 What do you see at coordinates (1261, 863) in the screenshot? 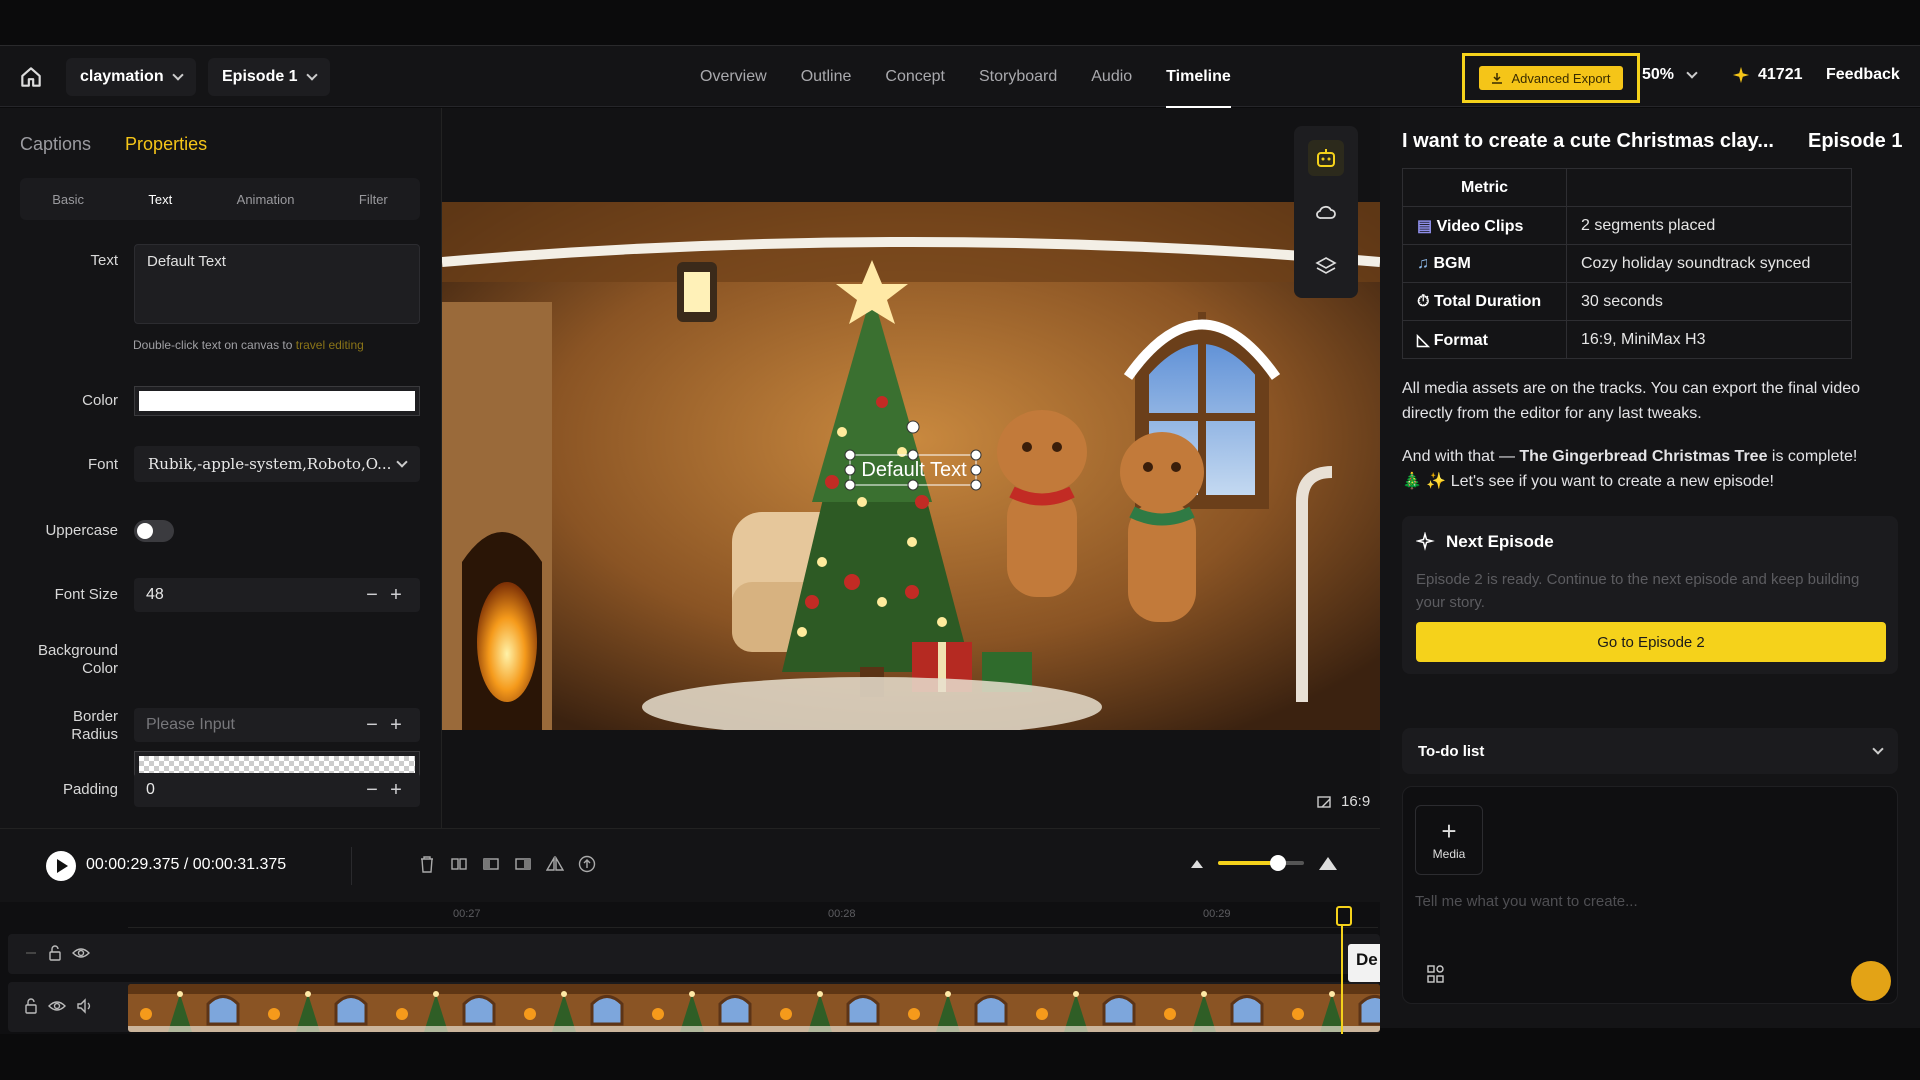
I see `zoom-slider` at bounding box center [1261, 863].